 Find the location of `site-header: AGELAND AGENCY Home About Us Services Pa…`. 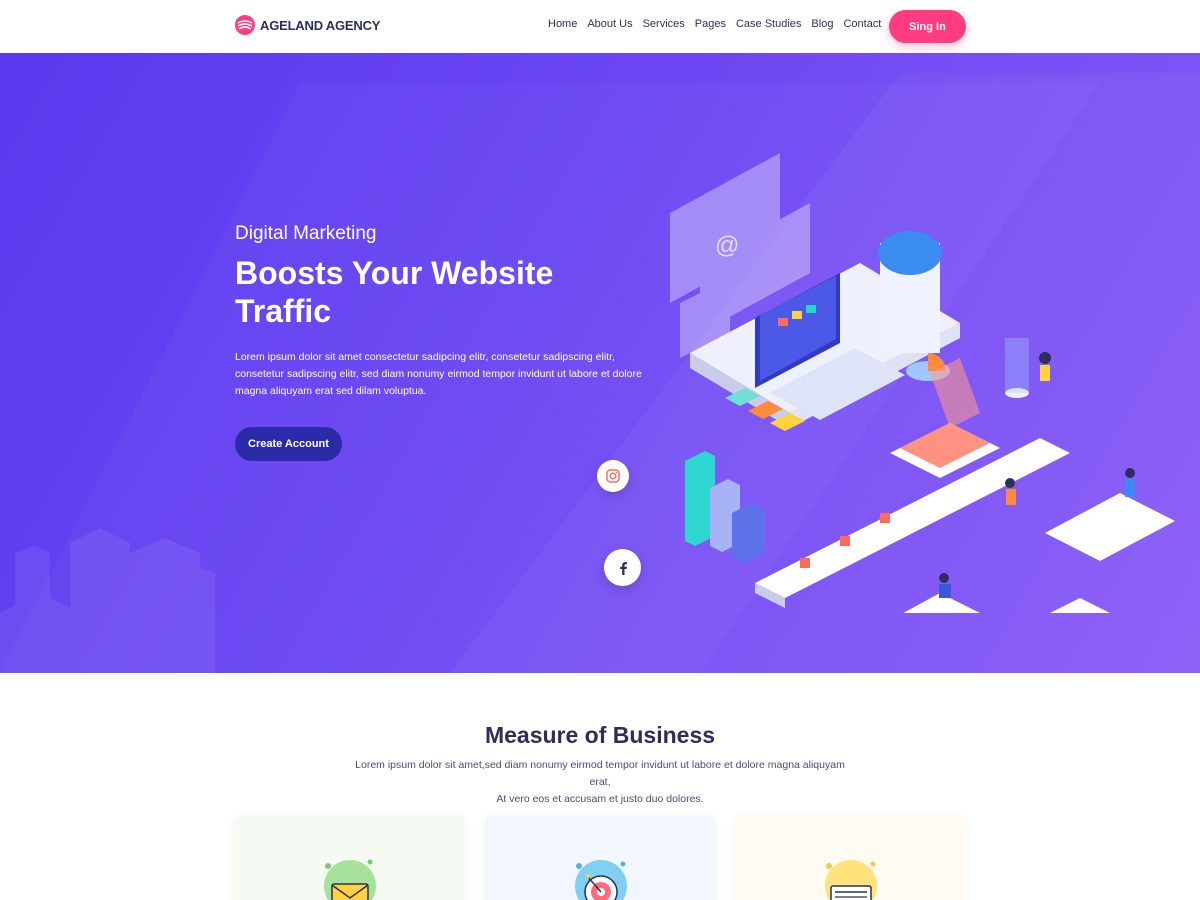

site-header: AGELAND AGENCY Home About Us Services Pa… is located at coordinates (600, 26).